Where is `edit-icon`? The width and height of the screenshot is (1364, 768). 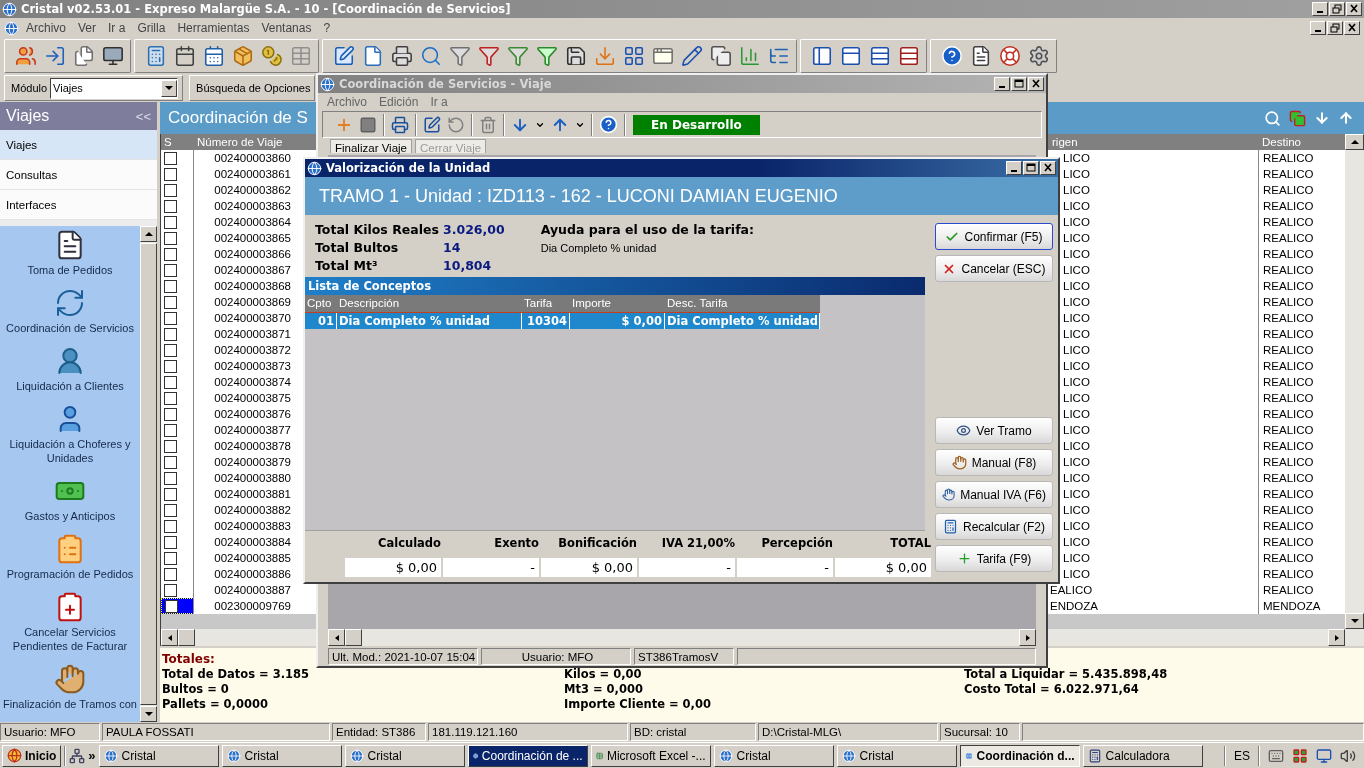
edit-icon is located at coordinates (432, 124).